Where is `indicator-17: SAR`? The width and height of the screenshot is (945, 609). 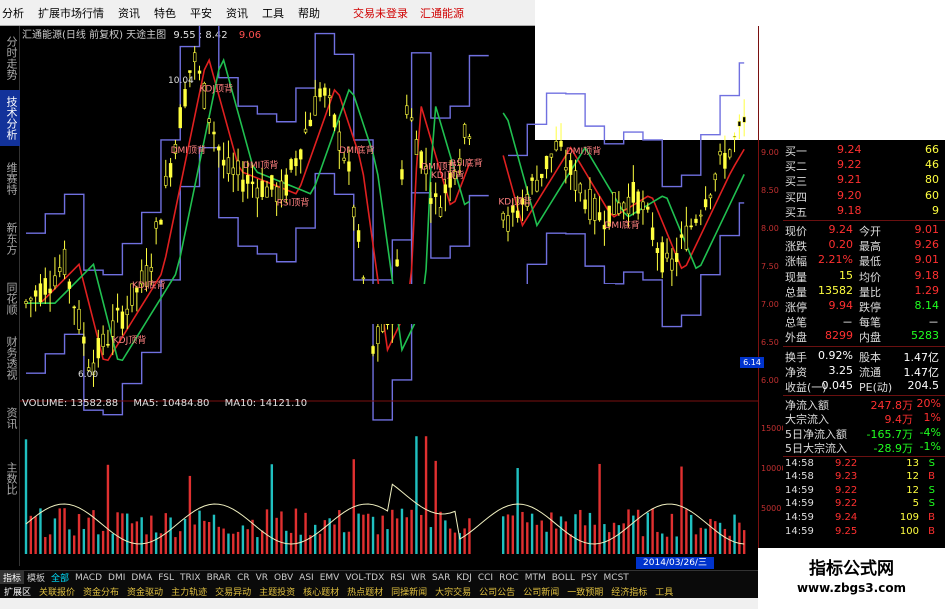
indicator-17: SAR is located at coordinates (441, 578).